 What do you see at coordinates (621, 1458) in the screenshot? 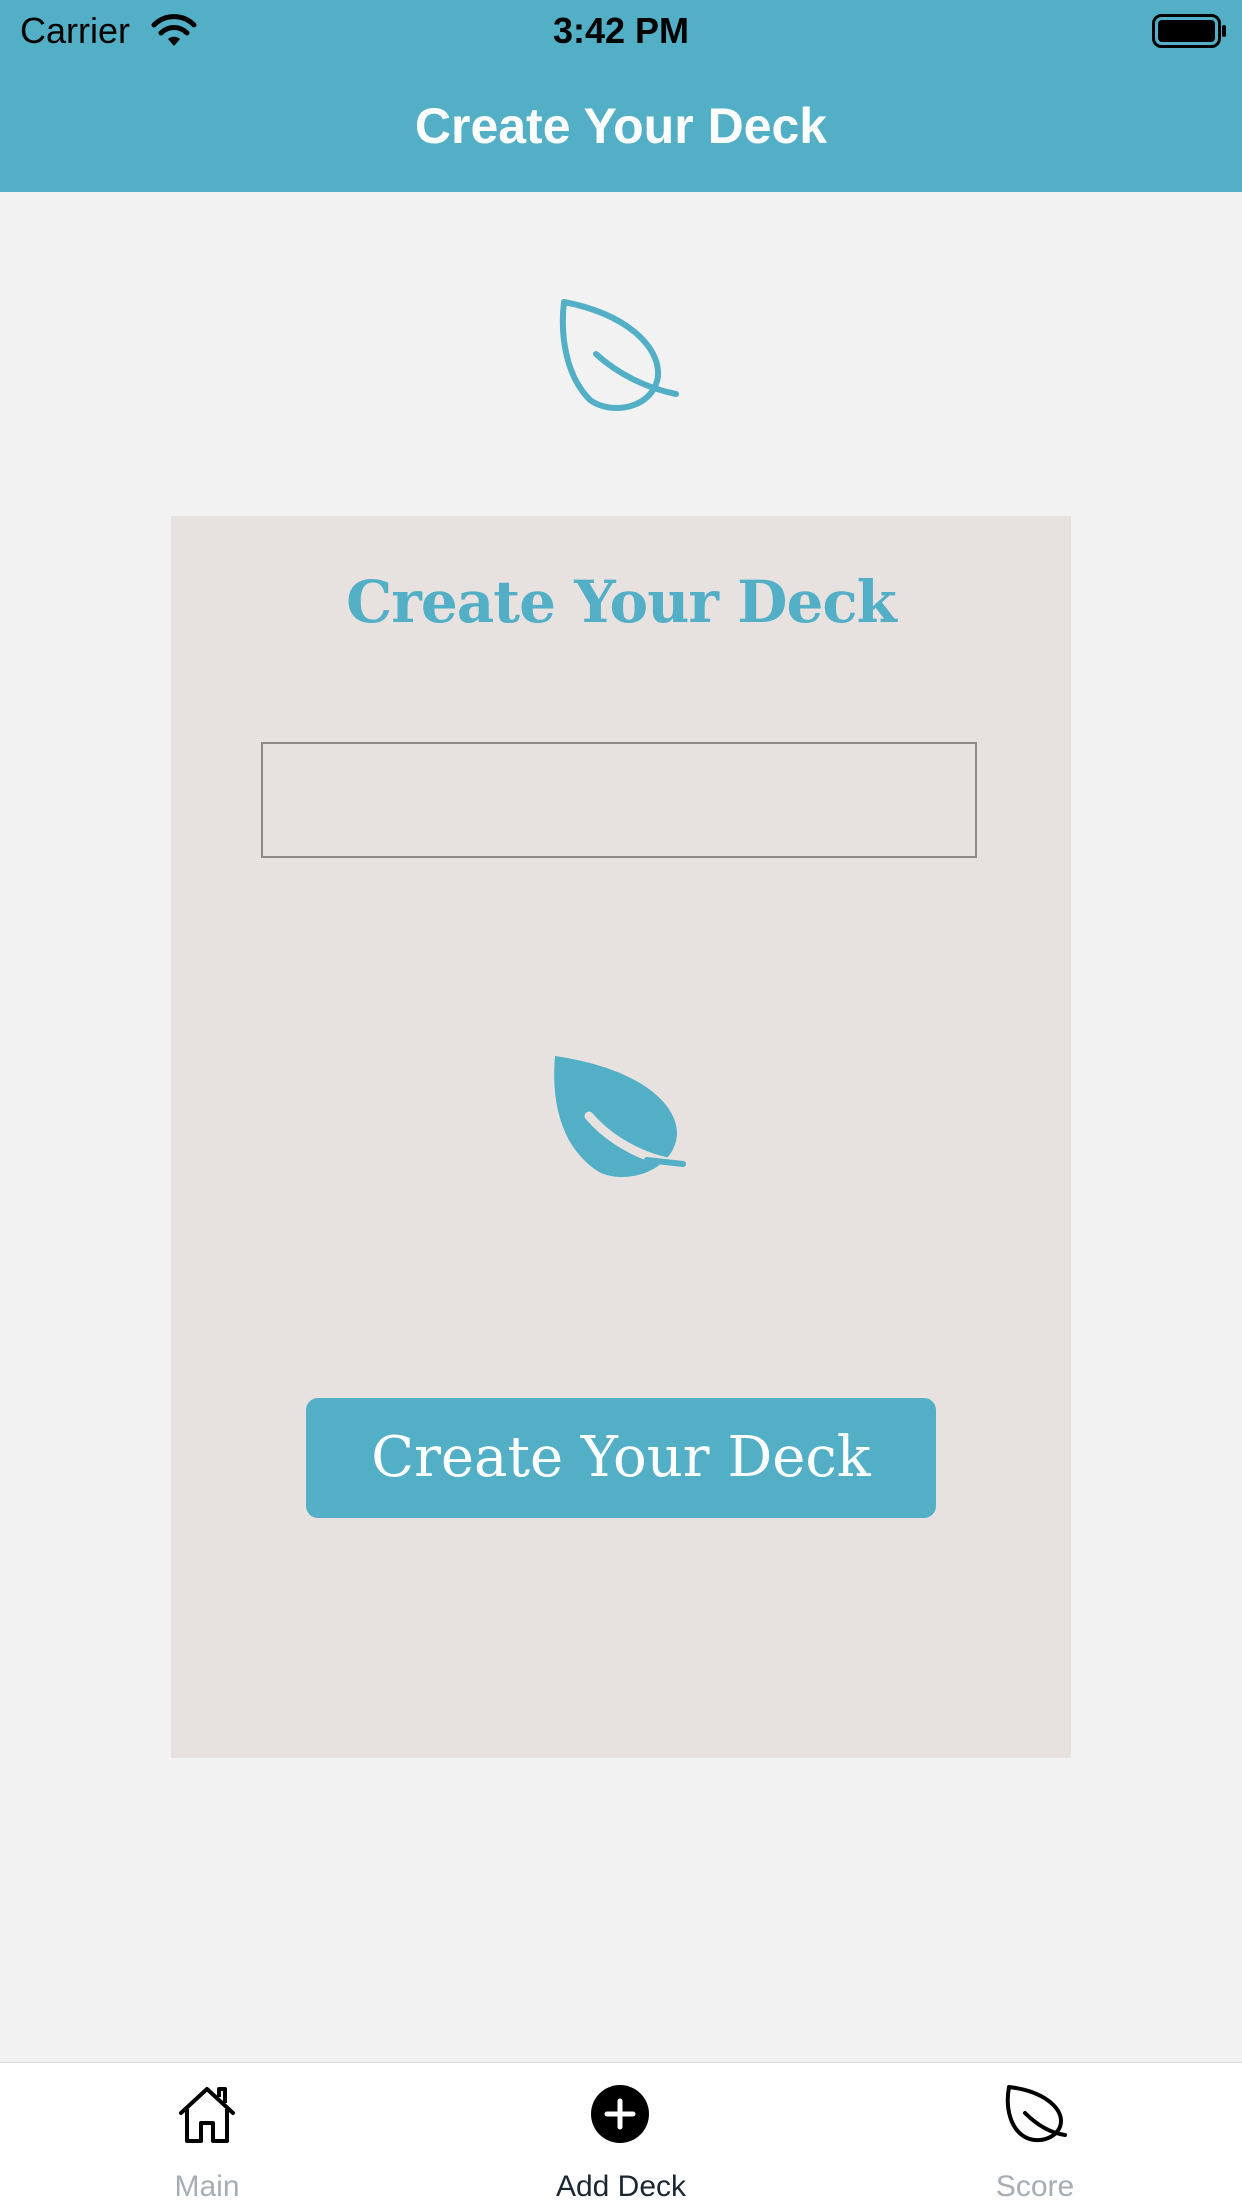
I see `create-deck-button: Create Your Deck` at bounding box center [621, 1458].